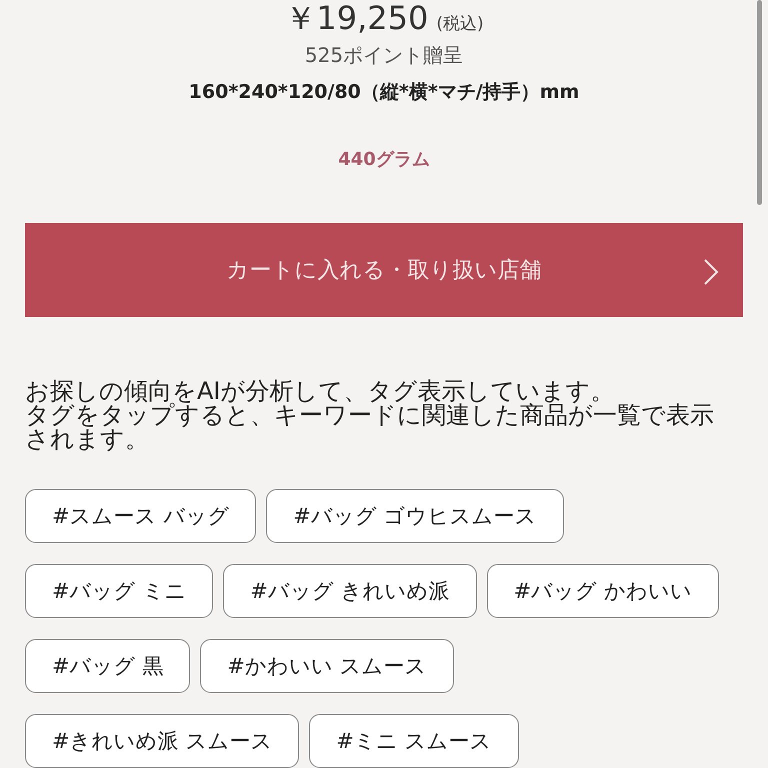  I want to click on ai-note-text: お探しの傾向をAIが分析して、タグ表示しています。, so click(320, 391).